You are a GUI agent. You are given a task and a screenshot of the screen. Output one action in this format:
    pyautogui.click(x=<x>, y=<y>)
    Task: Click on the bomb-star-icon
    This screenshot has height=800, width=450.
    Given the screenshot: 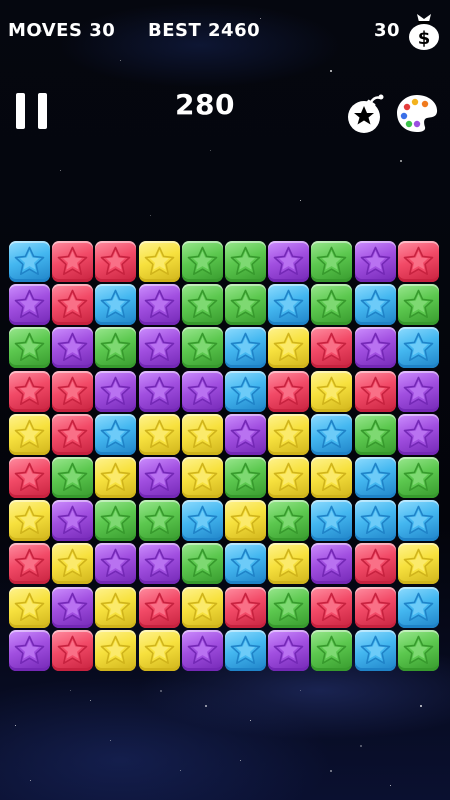 What is the action you would take?
    pyautogui.click(x=366, y=114)
    